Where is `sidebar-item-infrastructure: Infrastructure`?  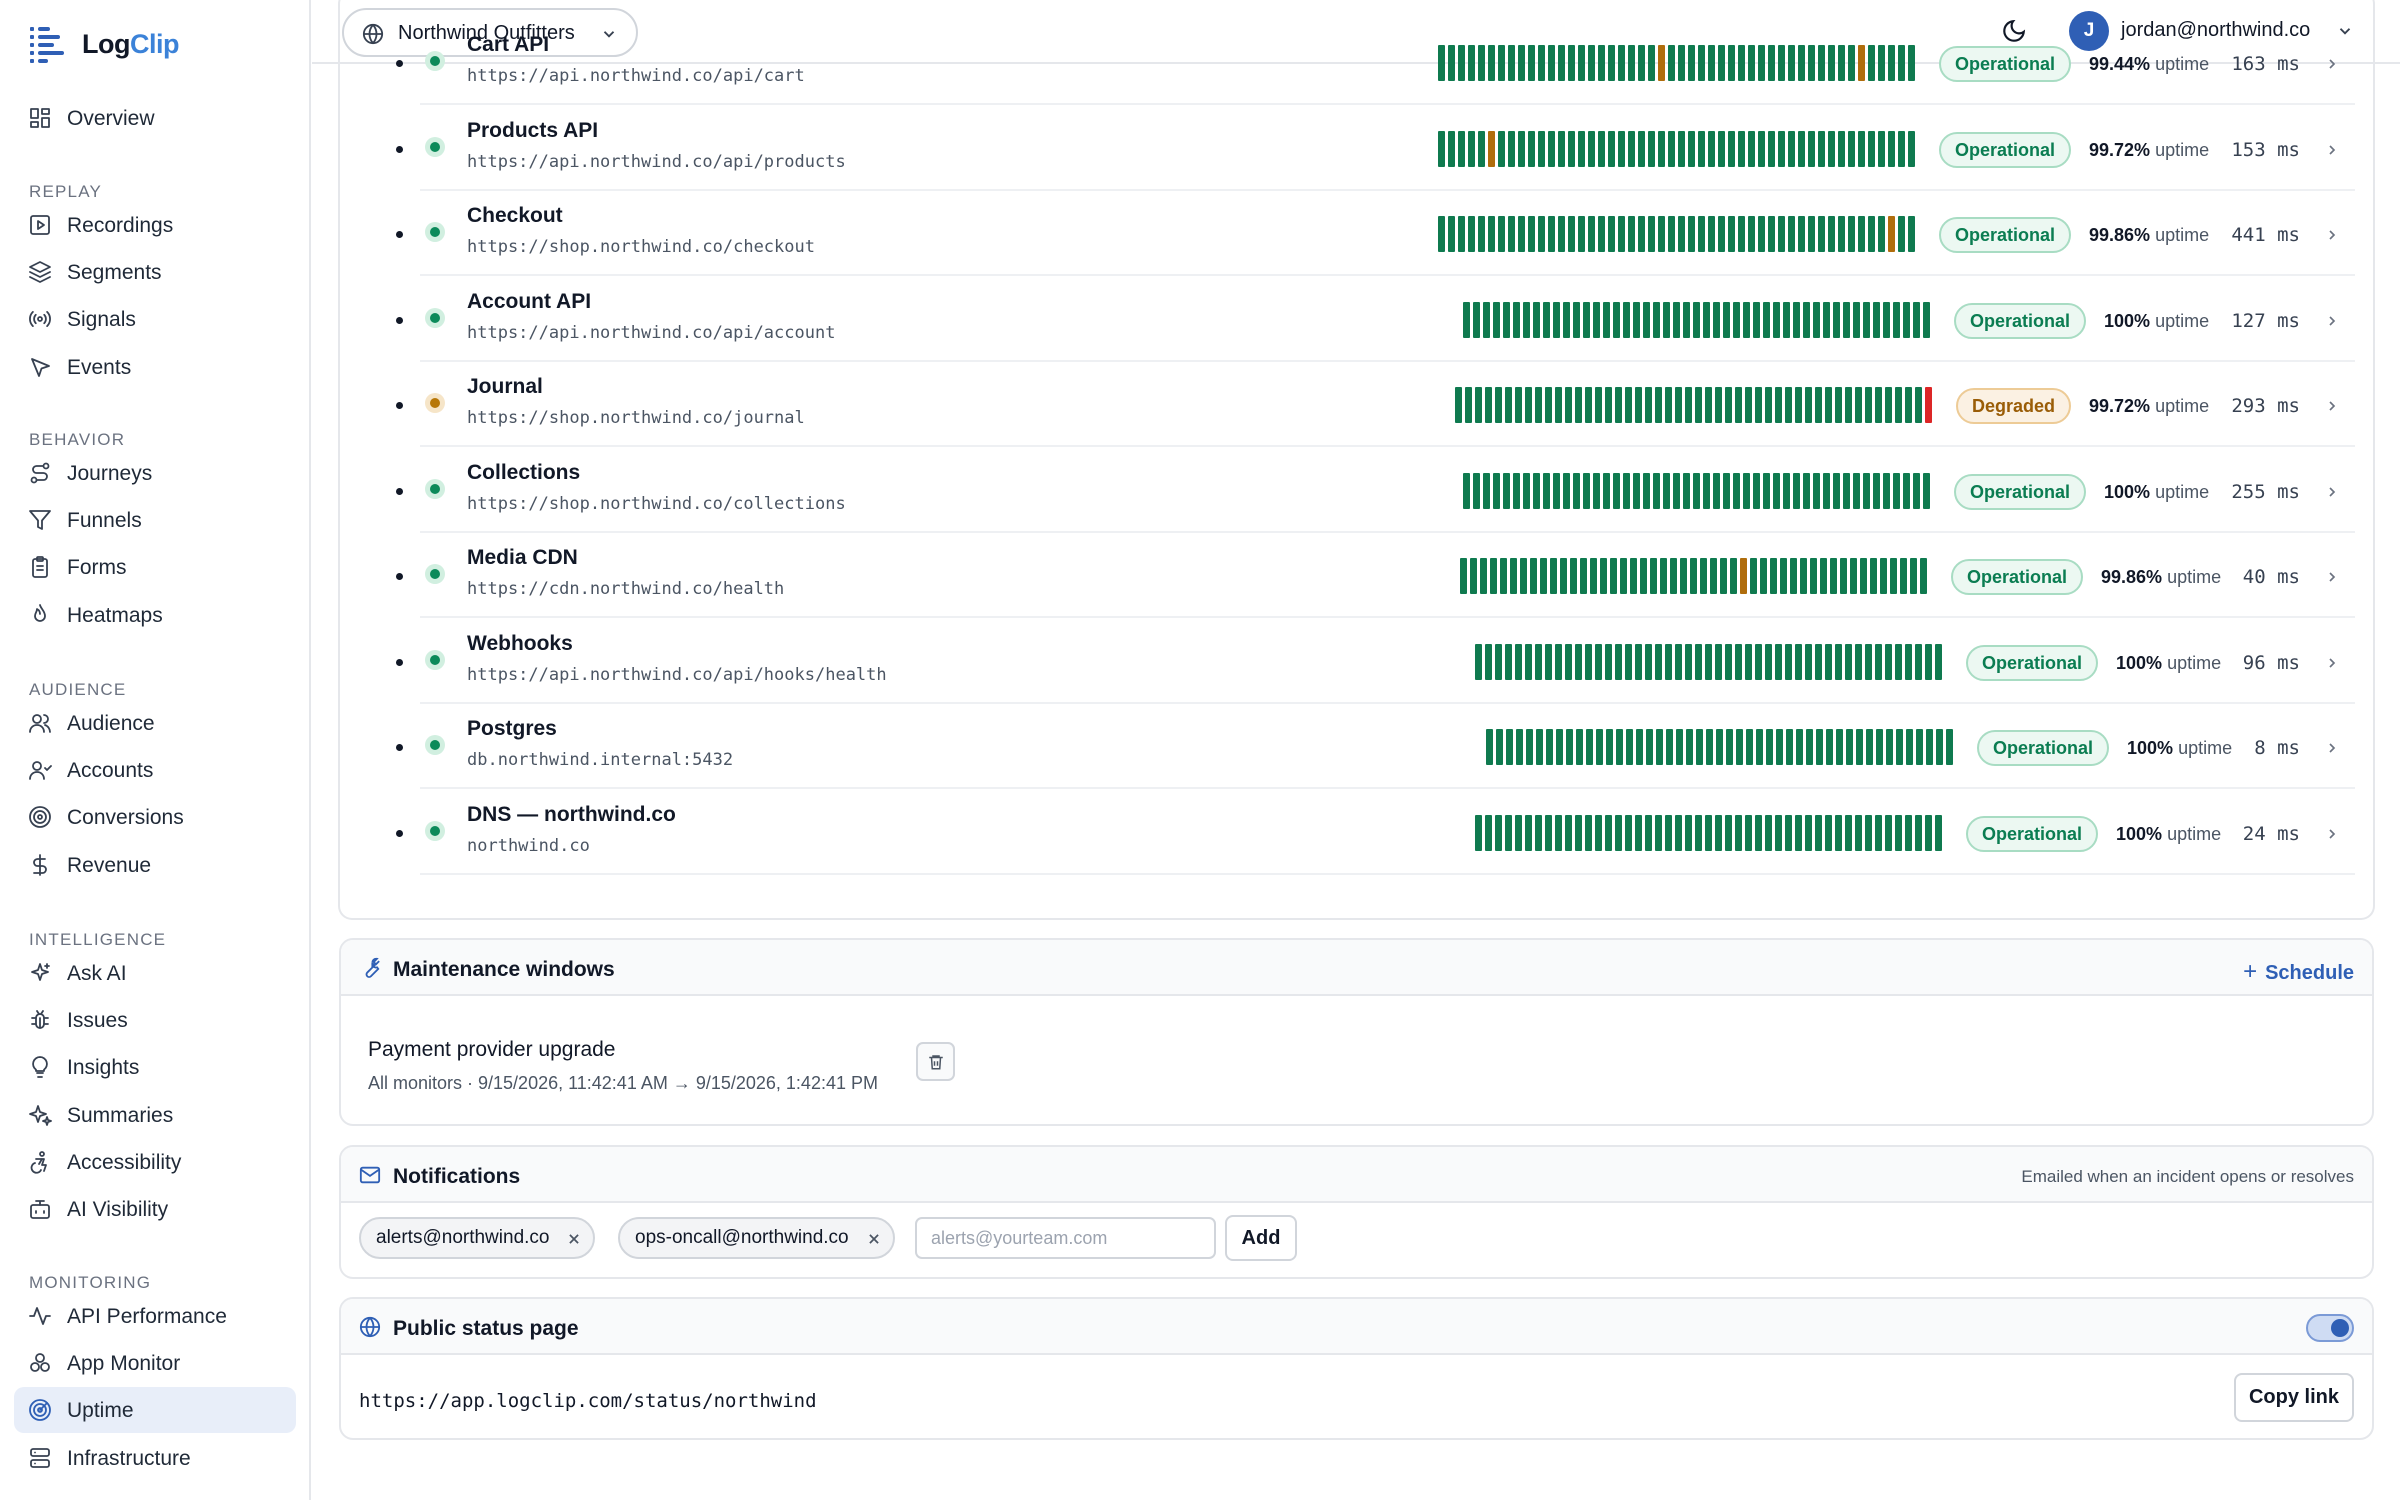
sidebar-item-infrastructure: Infrastructure is located at coordinates (155, 1458).